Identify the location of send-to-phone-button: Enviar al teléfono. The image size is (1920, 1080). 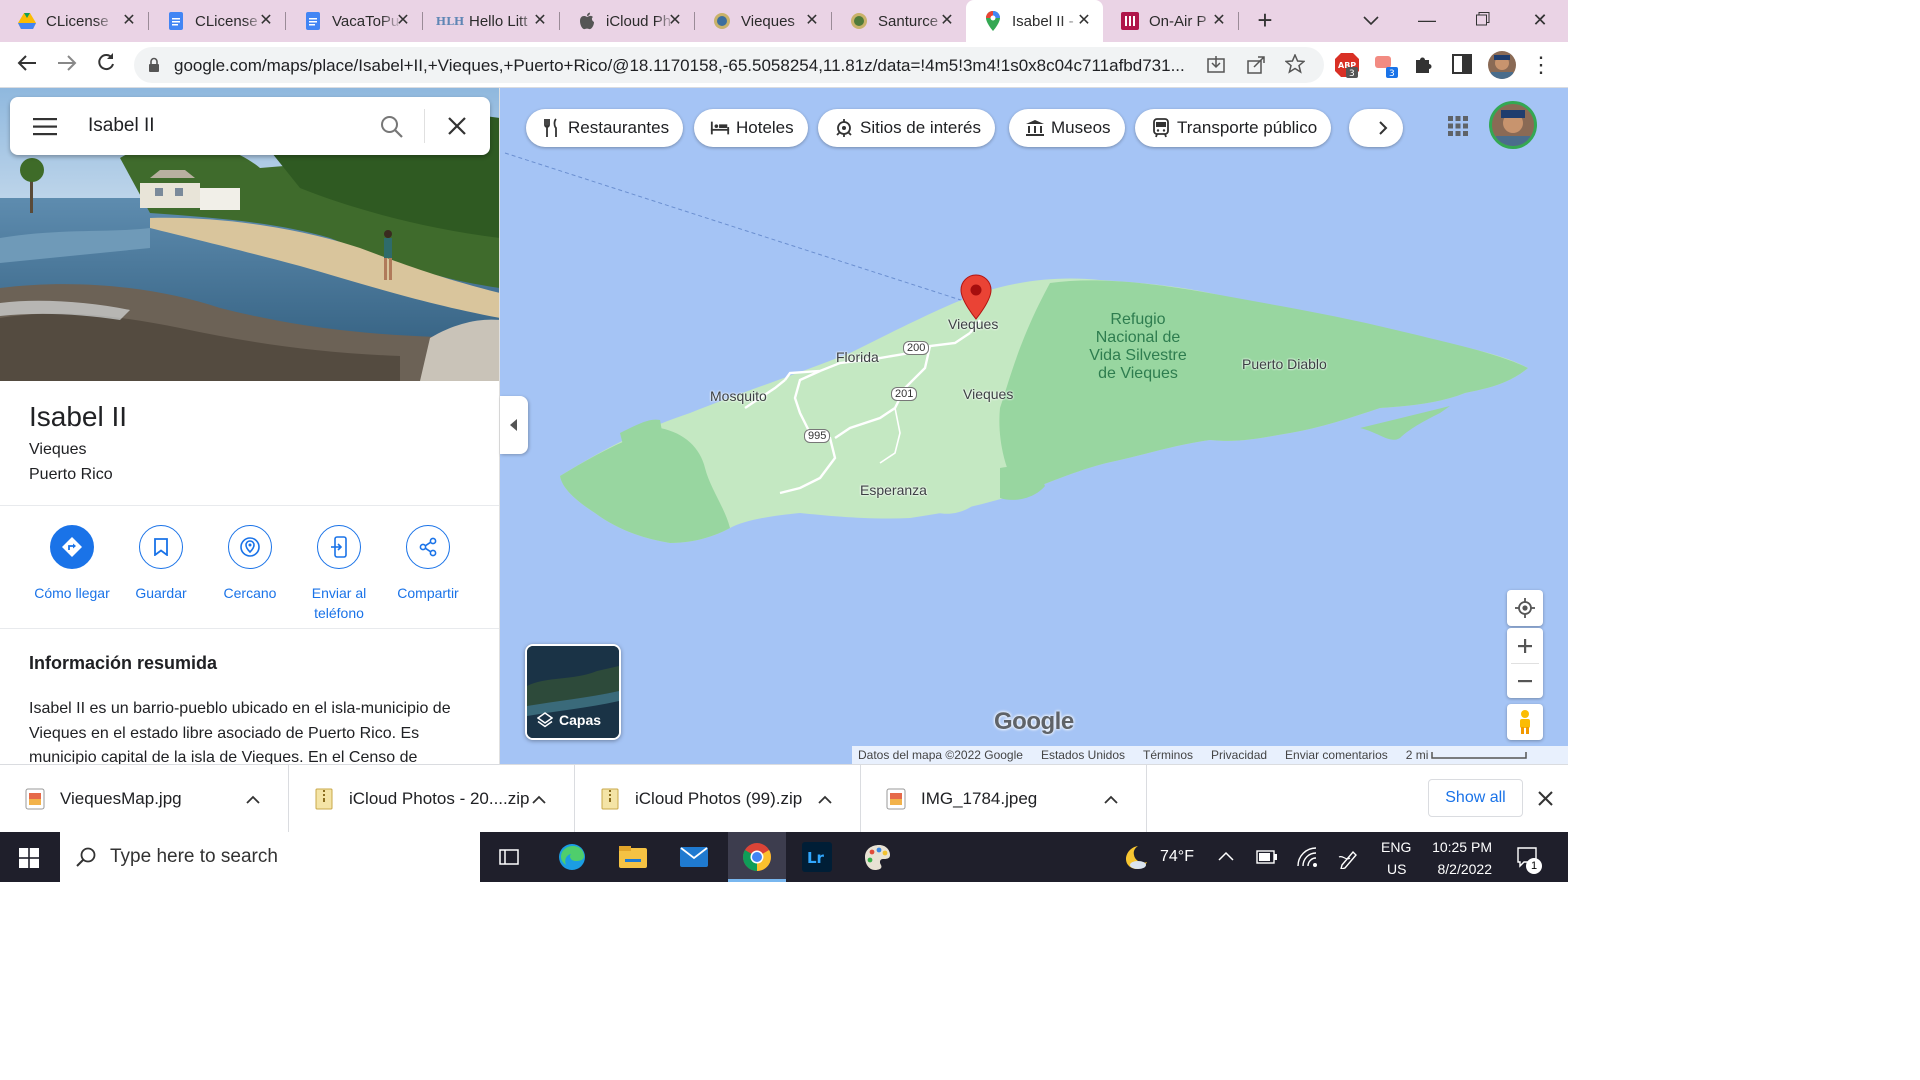
(339, 574).